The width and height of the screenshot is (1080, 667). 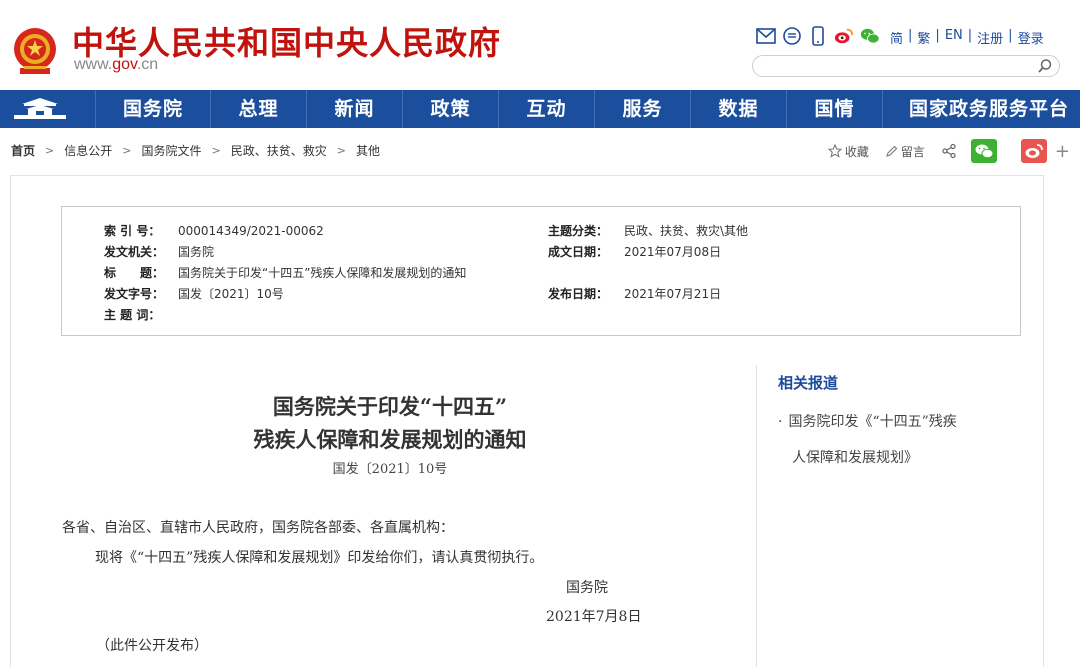 What do you see at coordinates (855, 458) in the screenshot?
I see `related-report-line2: 人保障和发展规划》` at bounding box center [855, 458].